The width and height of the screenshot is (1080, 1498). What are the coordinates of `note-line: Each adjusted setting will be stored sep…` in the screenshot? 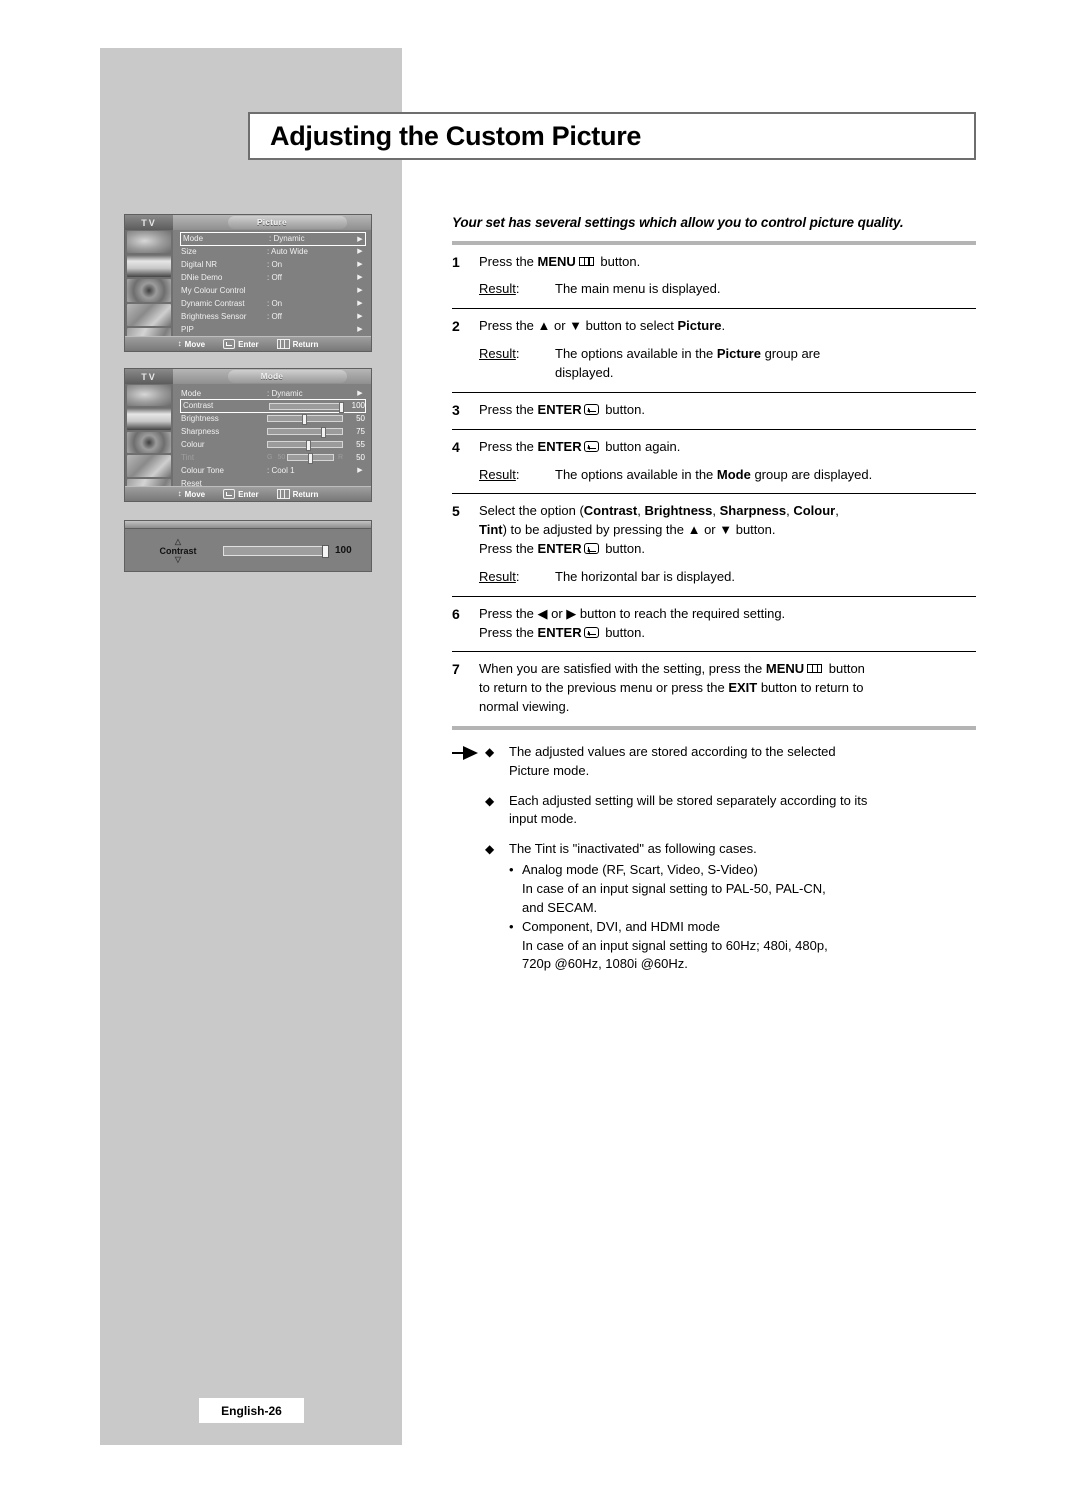 It's located at (688, 800).